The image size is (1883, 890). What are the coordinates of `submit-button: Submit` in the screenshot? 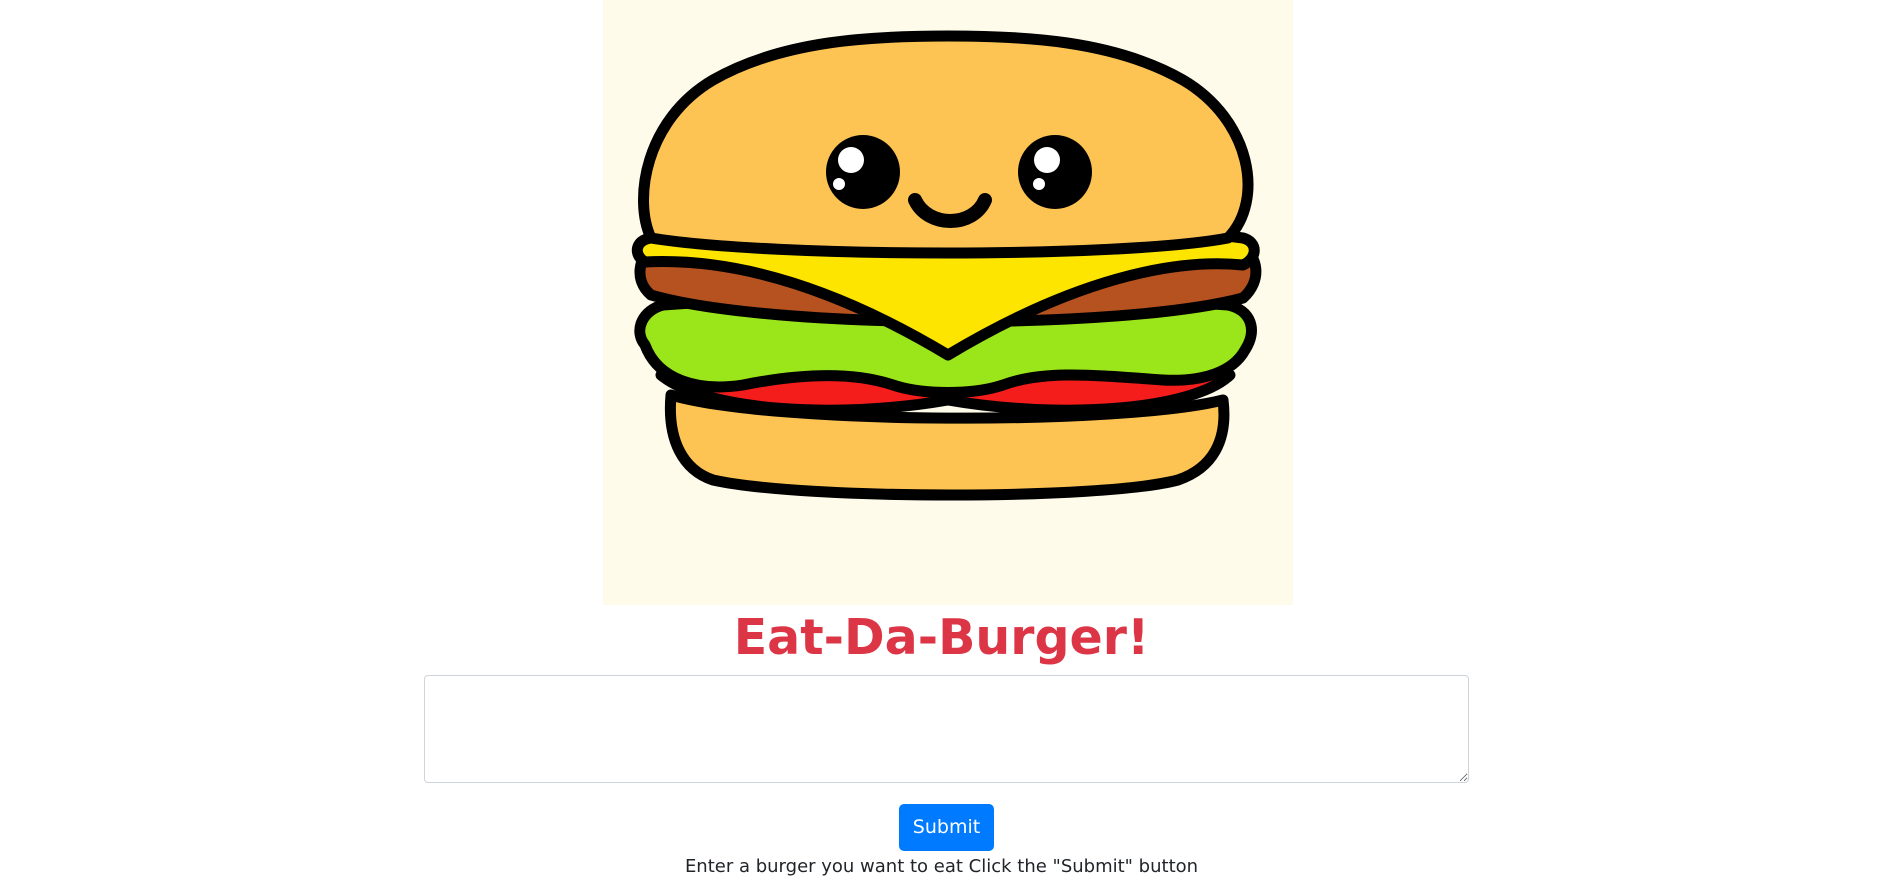 It's located at (946, 827).